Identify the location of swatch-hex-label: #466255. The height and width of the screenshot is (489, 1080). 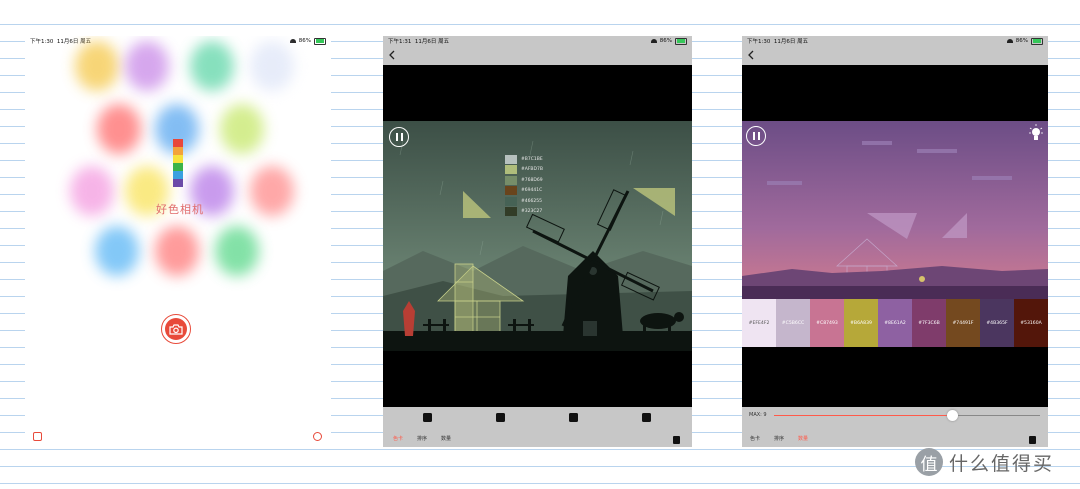
(531, 201).